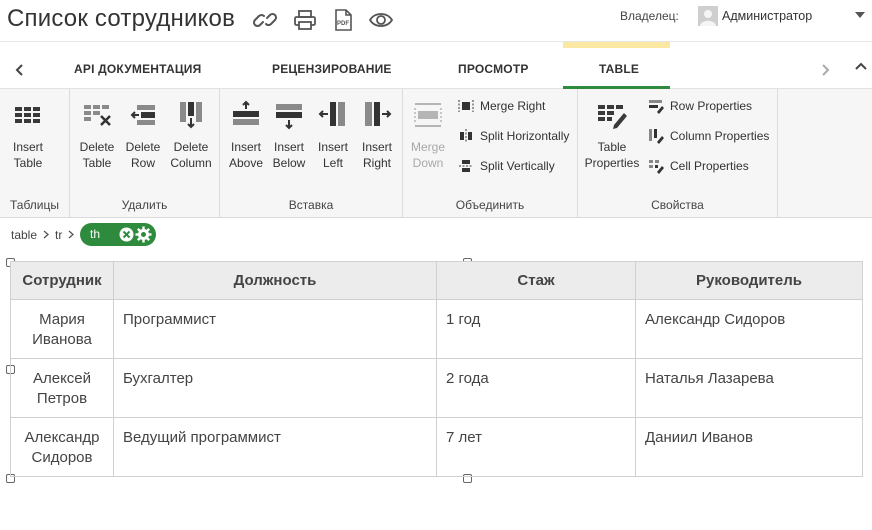 The height and width of the screenshot is (530, 872). What do you see at coordinates (137, 69) in the screenshot?
I see `tab-api-documentation: API ДОКУМЕНТАЦИЯ` at bounding box center [137, 69].